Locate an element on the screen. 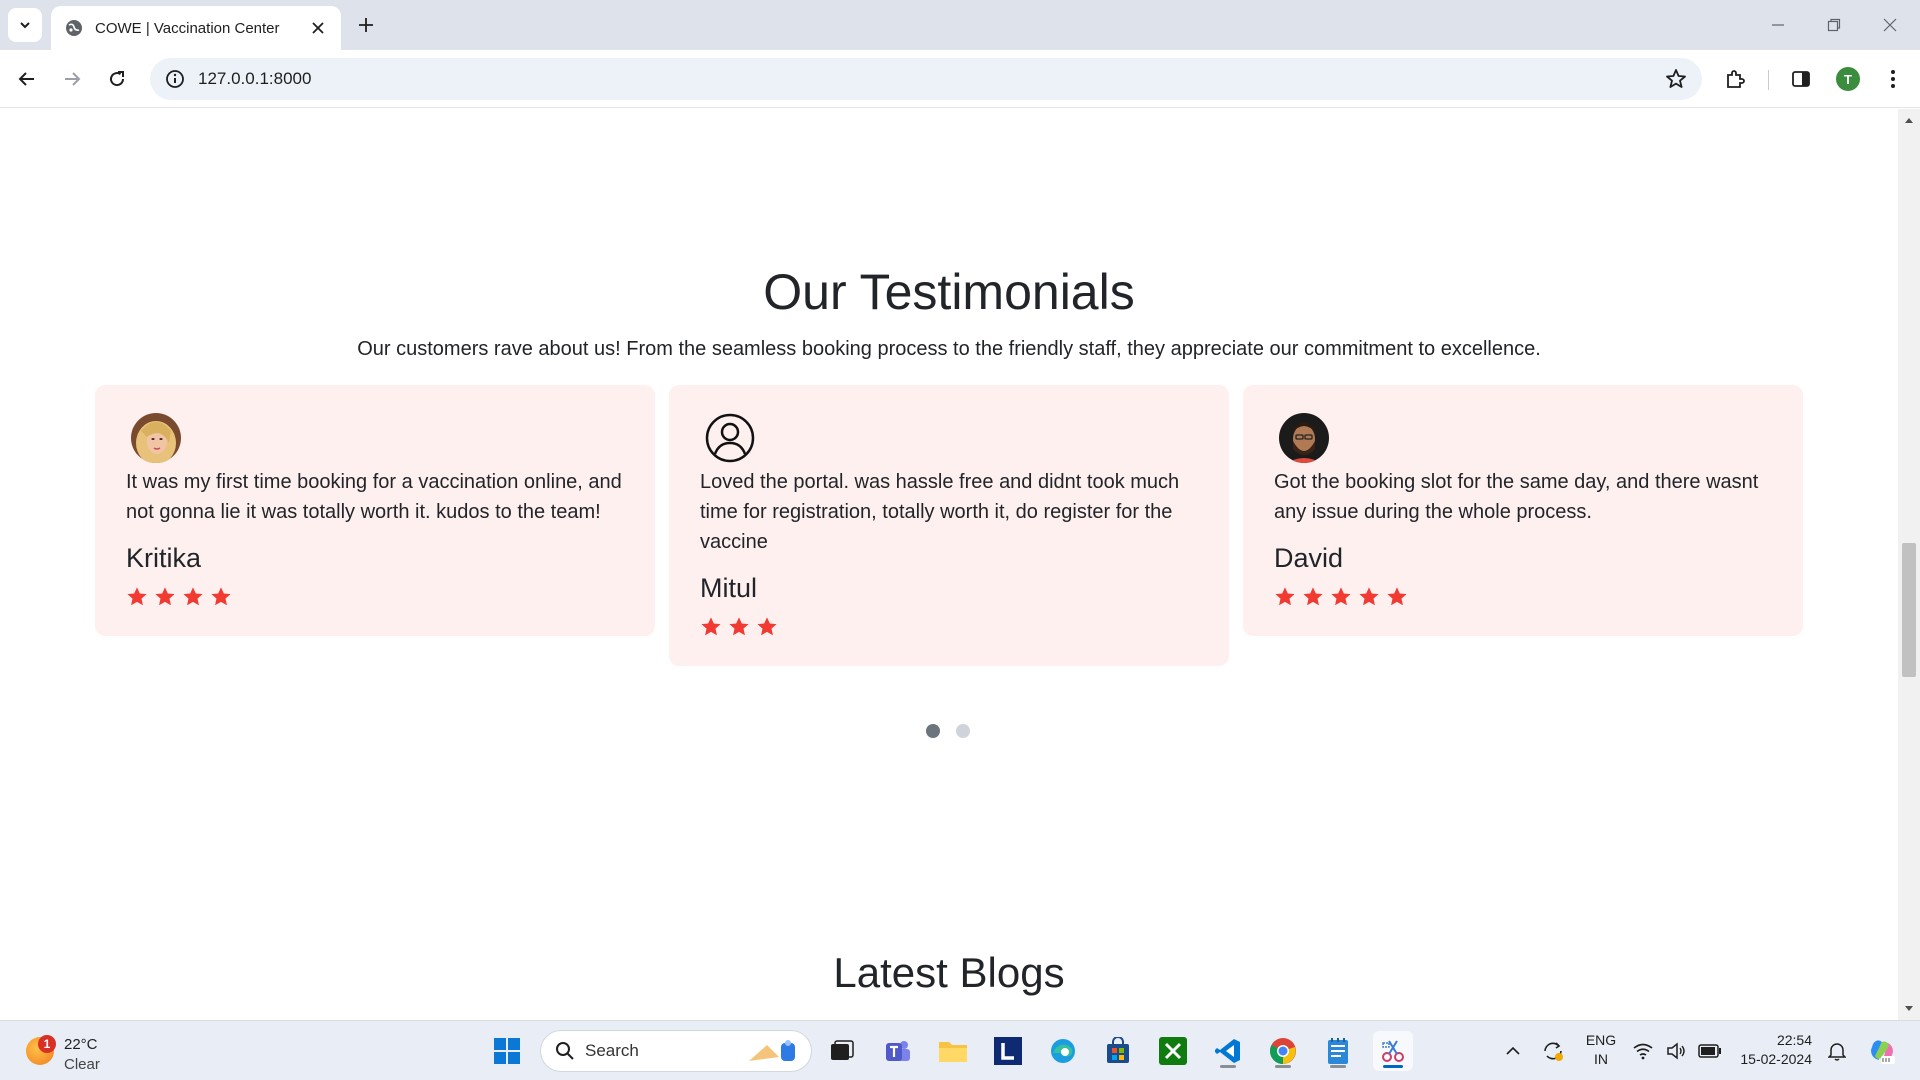 The width and height of the screenshot is (1920, 1080). store-app is located at coordinates (1118, 1051).